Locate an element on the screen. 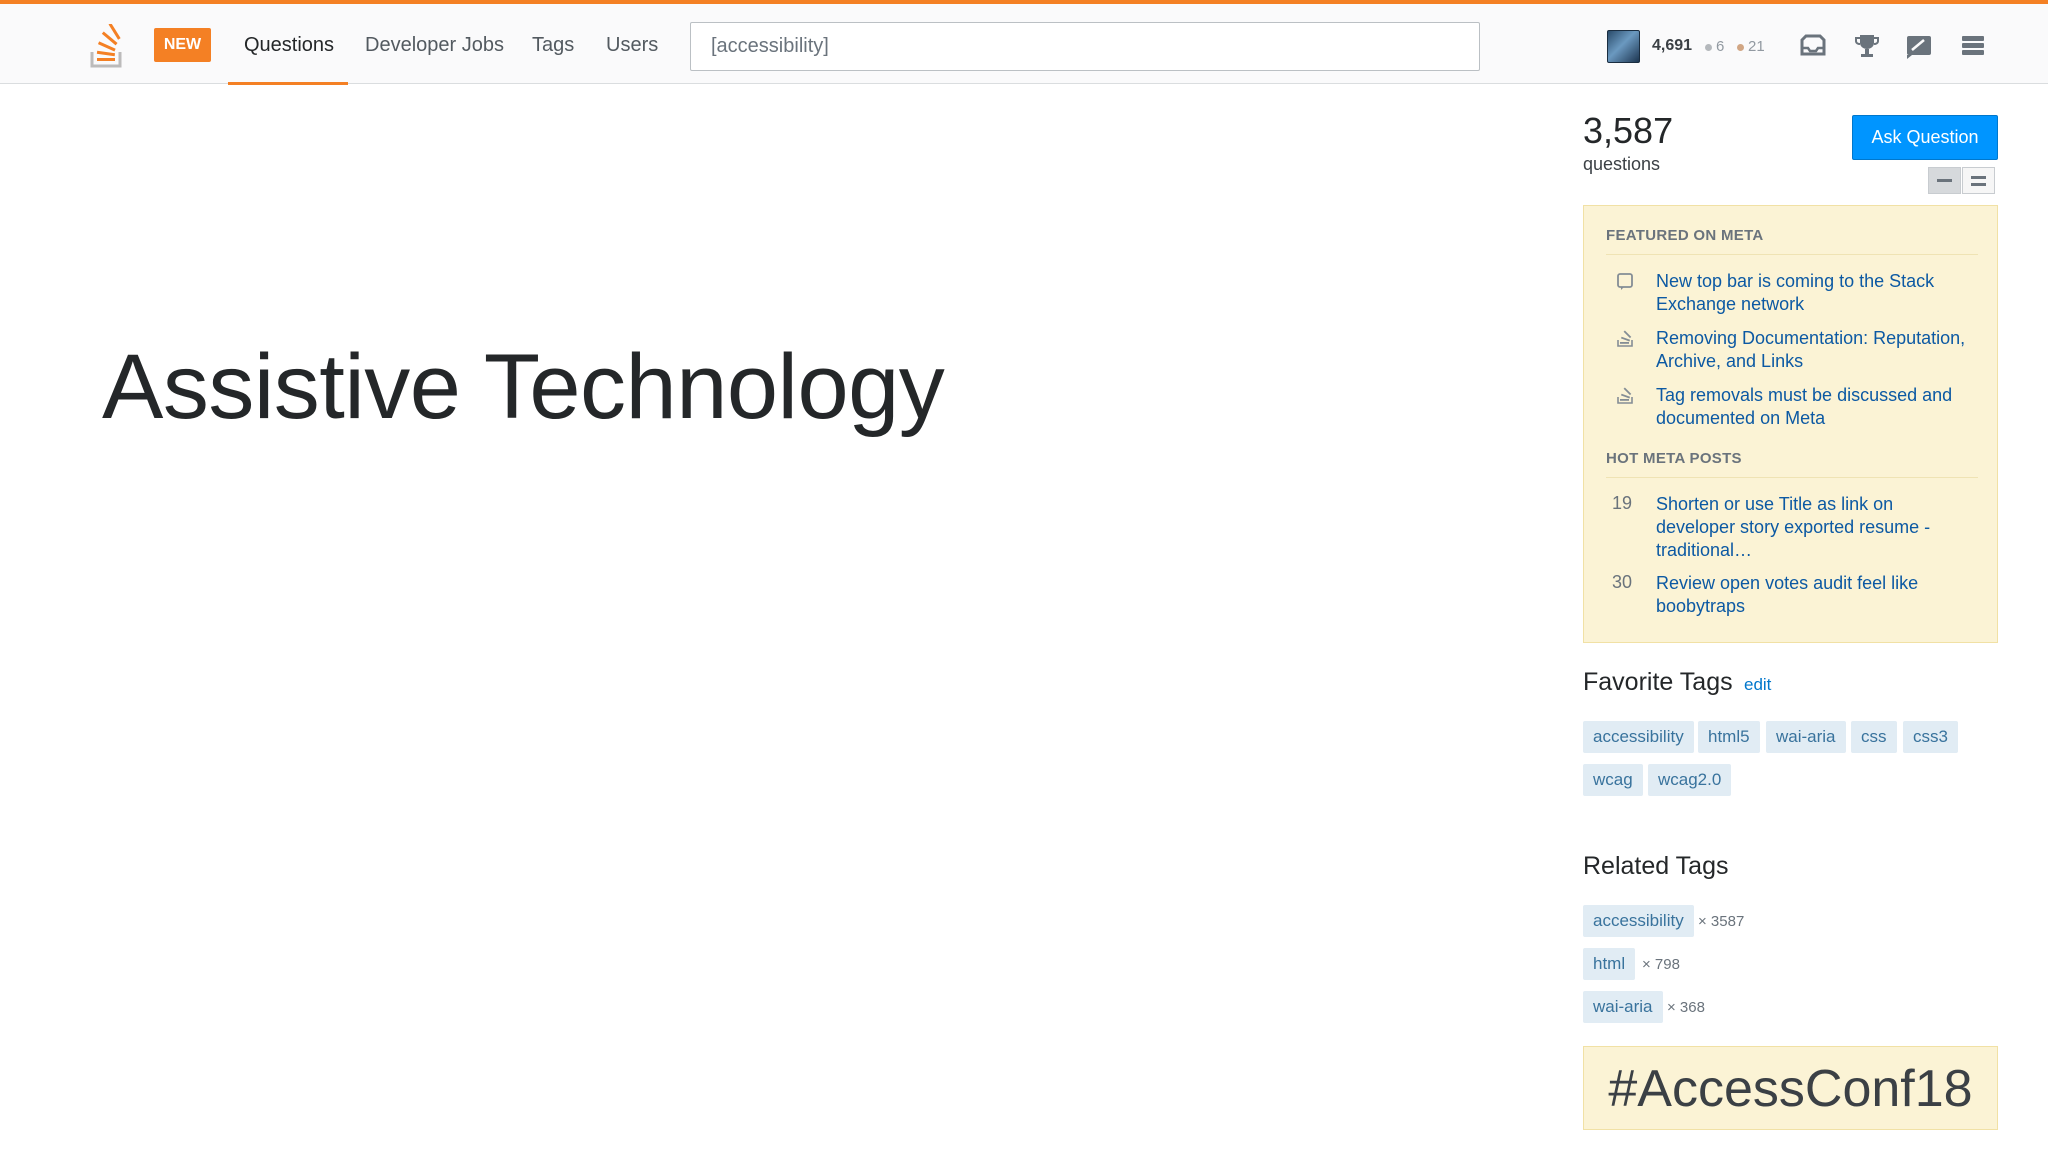  related-tag: html is located at coordinates (1609, 964).